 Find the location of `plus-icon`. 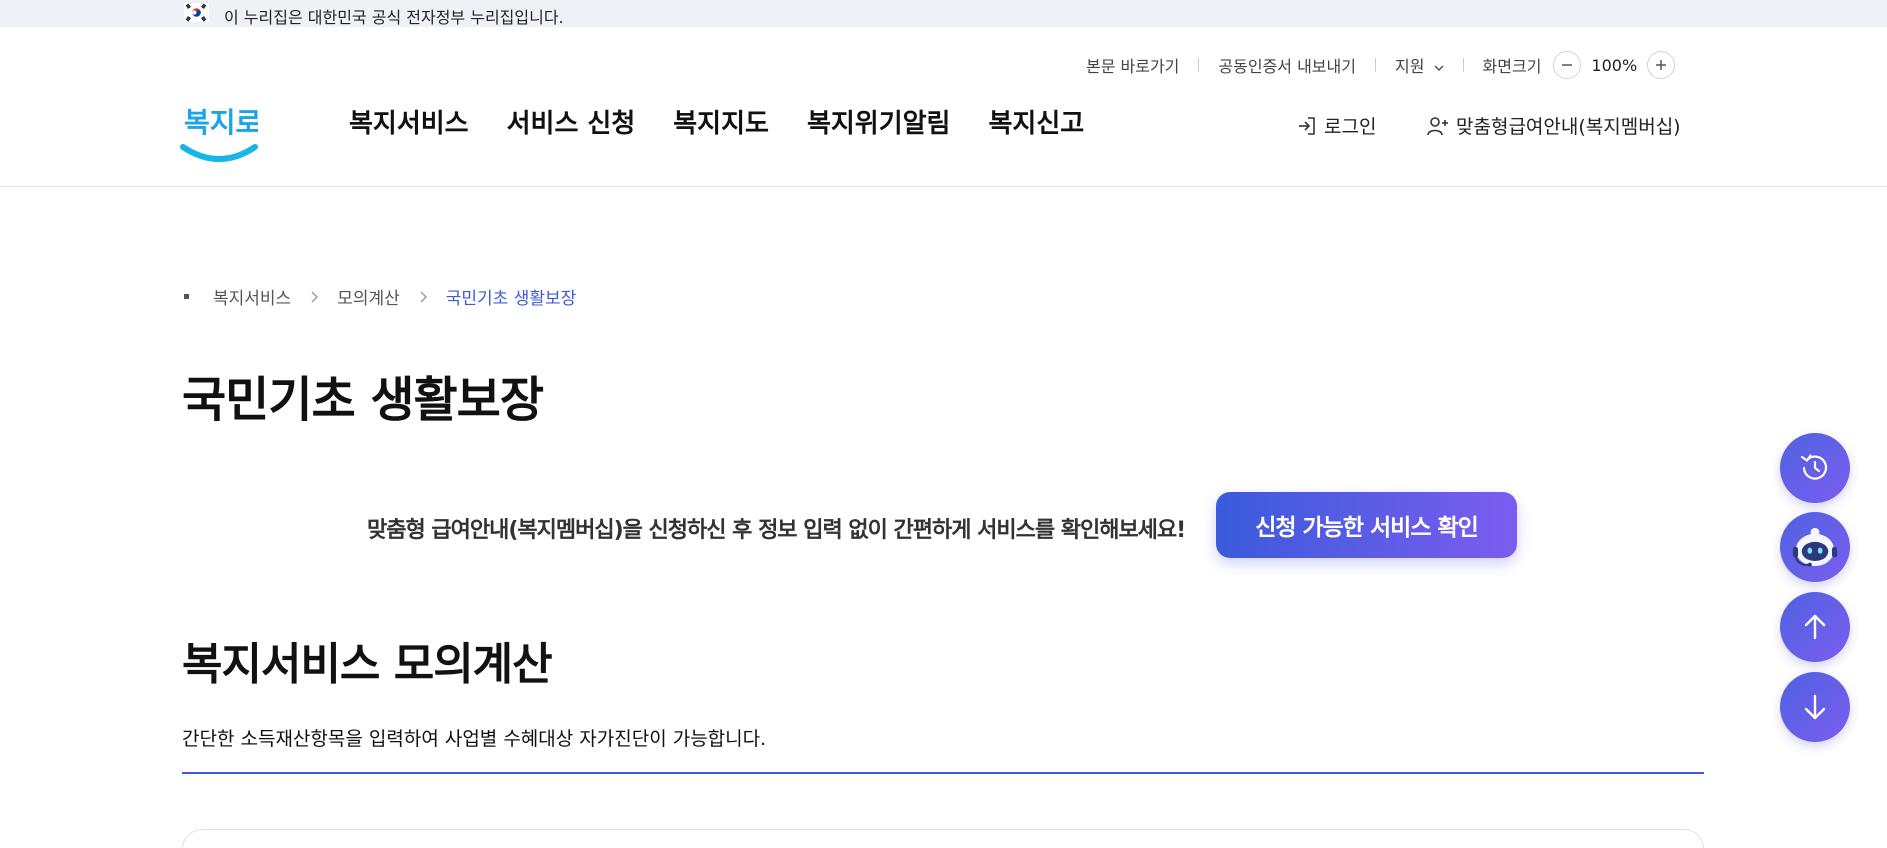

plus-icon is located at coordinates (1661, 65).